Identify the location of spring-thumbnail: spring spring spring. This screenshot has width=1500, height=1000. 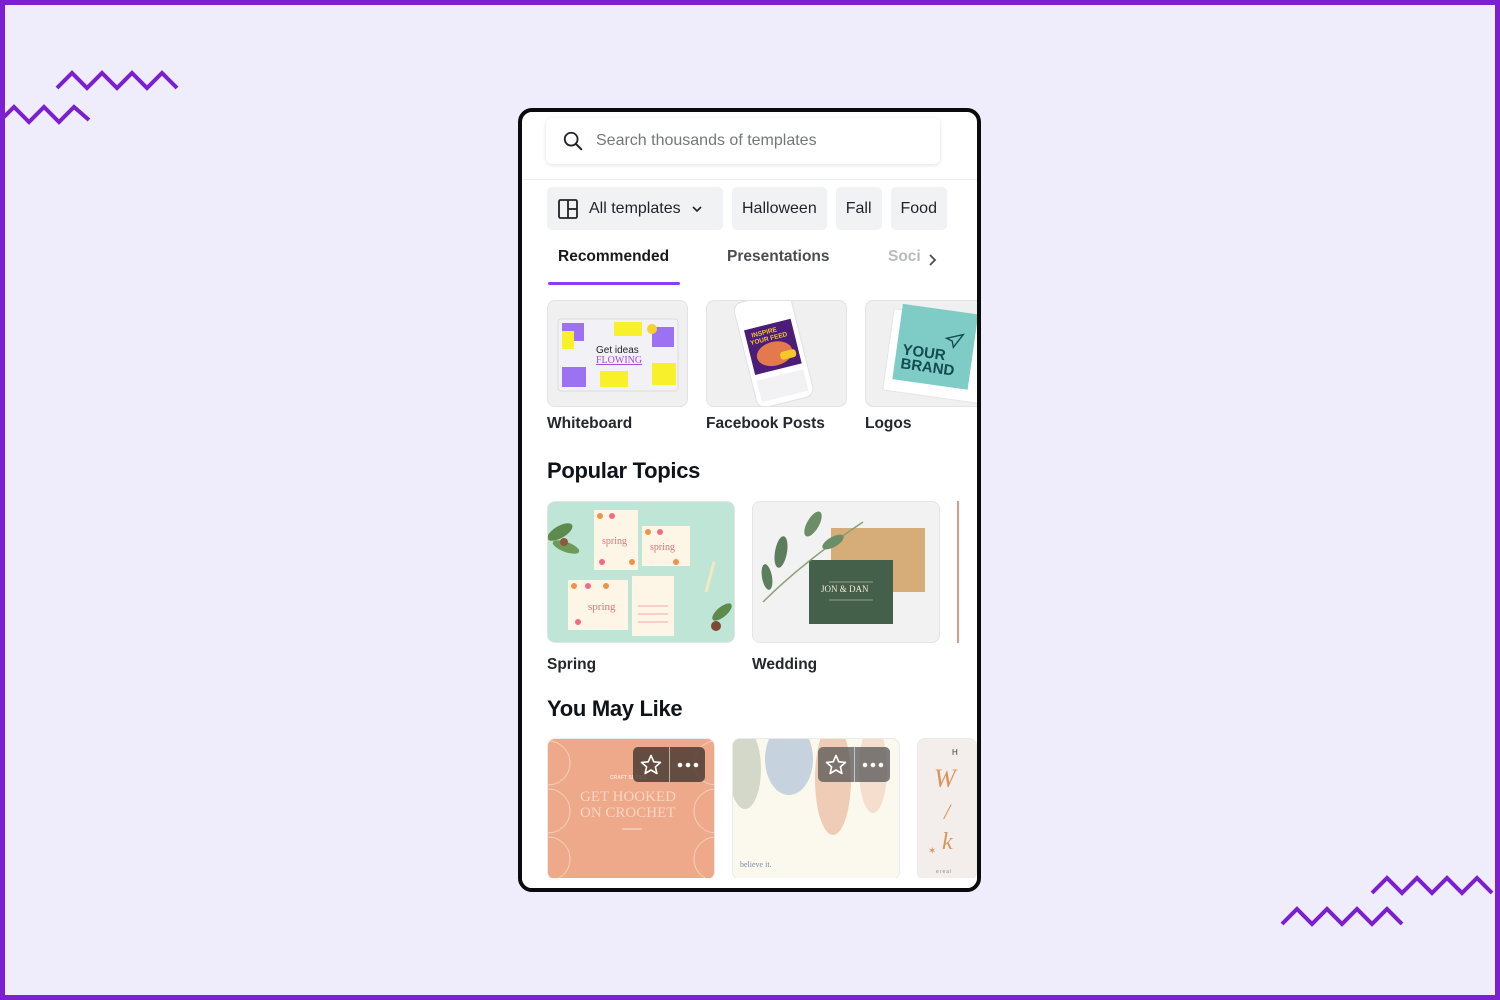
(641, 572).